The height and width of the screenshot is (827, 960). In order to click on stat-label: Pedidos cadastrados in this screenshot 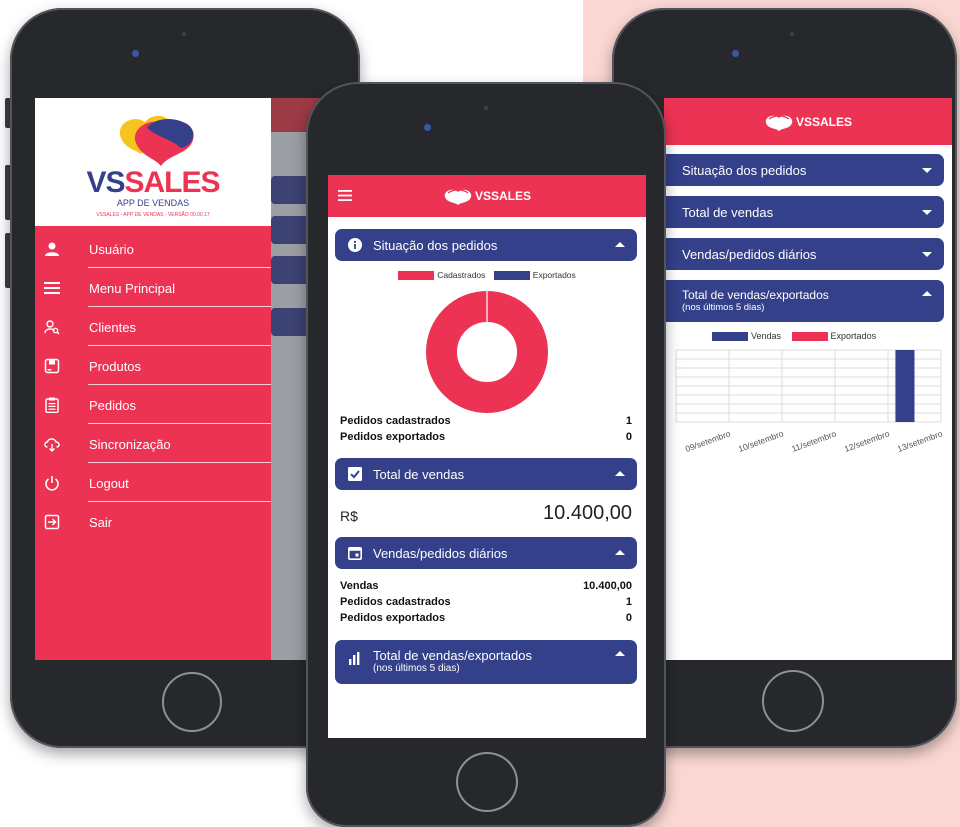, I will do `click(395, 602)`.